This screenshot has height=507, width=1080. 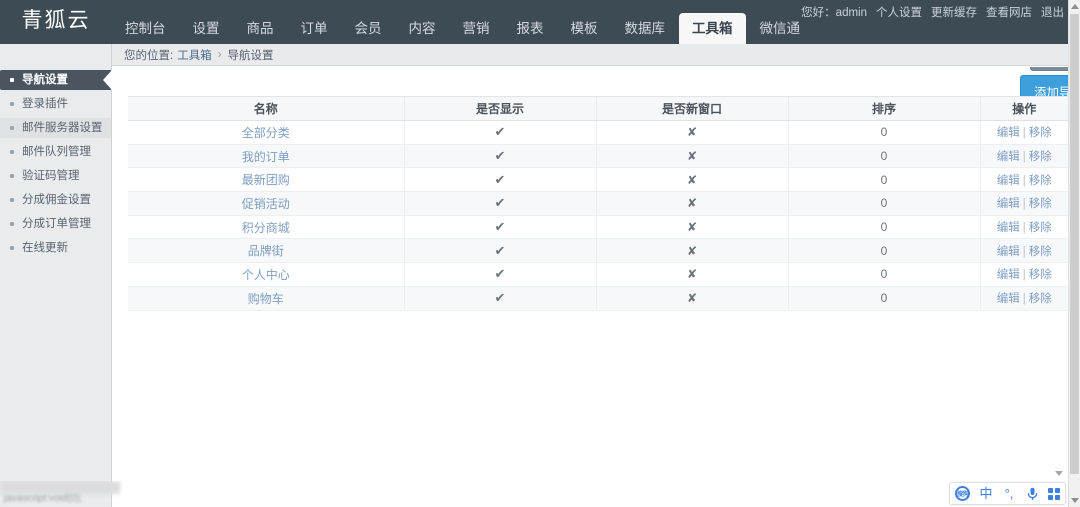 What do you see at coordinates (712, 28) in the screenshot?
I see `nav-item-toolbox: 工具箱` at bounding box center [712, 28].